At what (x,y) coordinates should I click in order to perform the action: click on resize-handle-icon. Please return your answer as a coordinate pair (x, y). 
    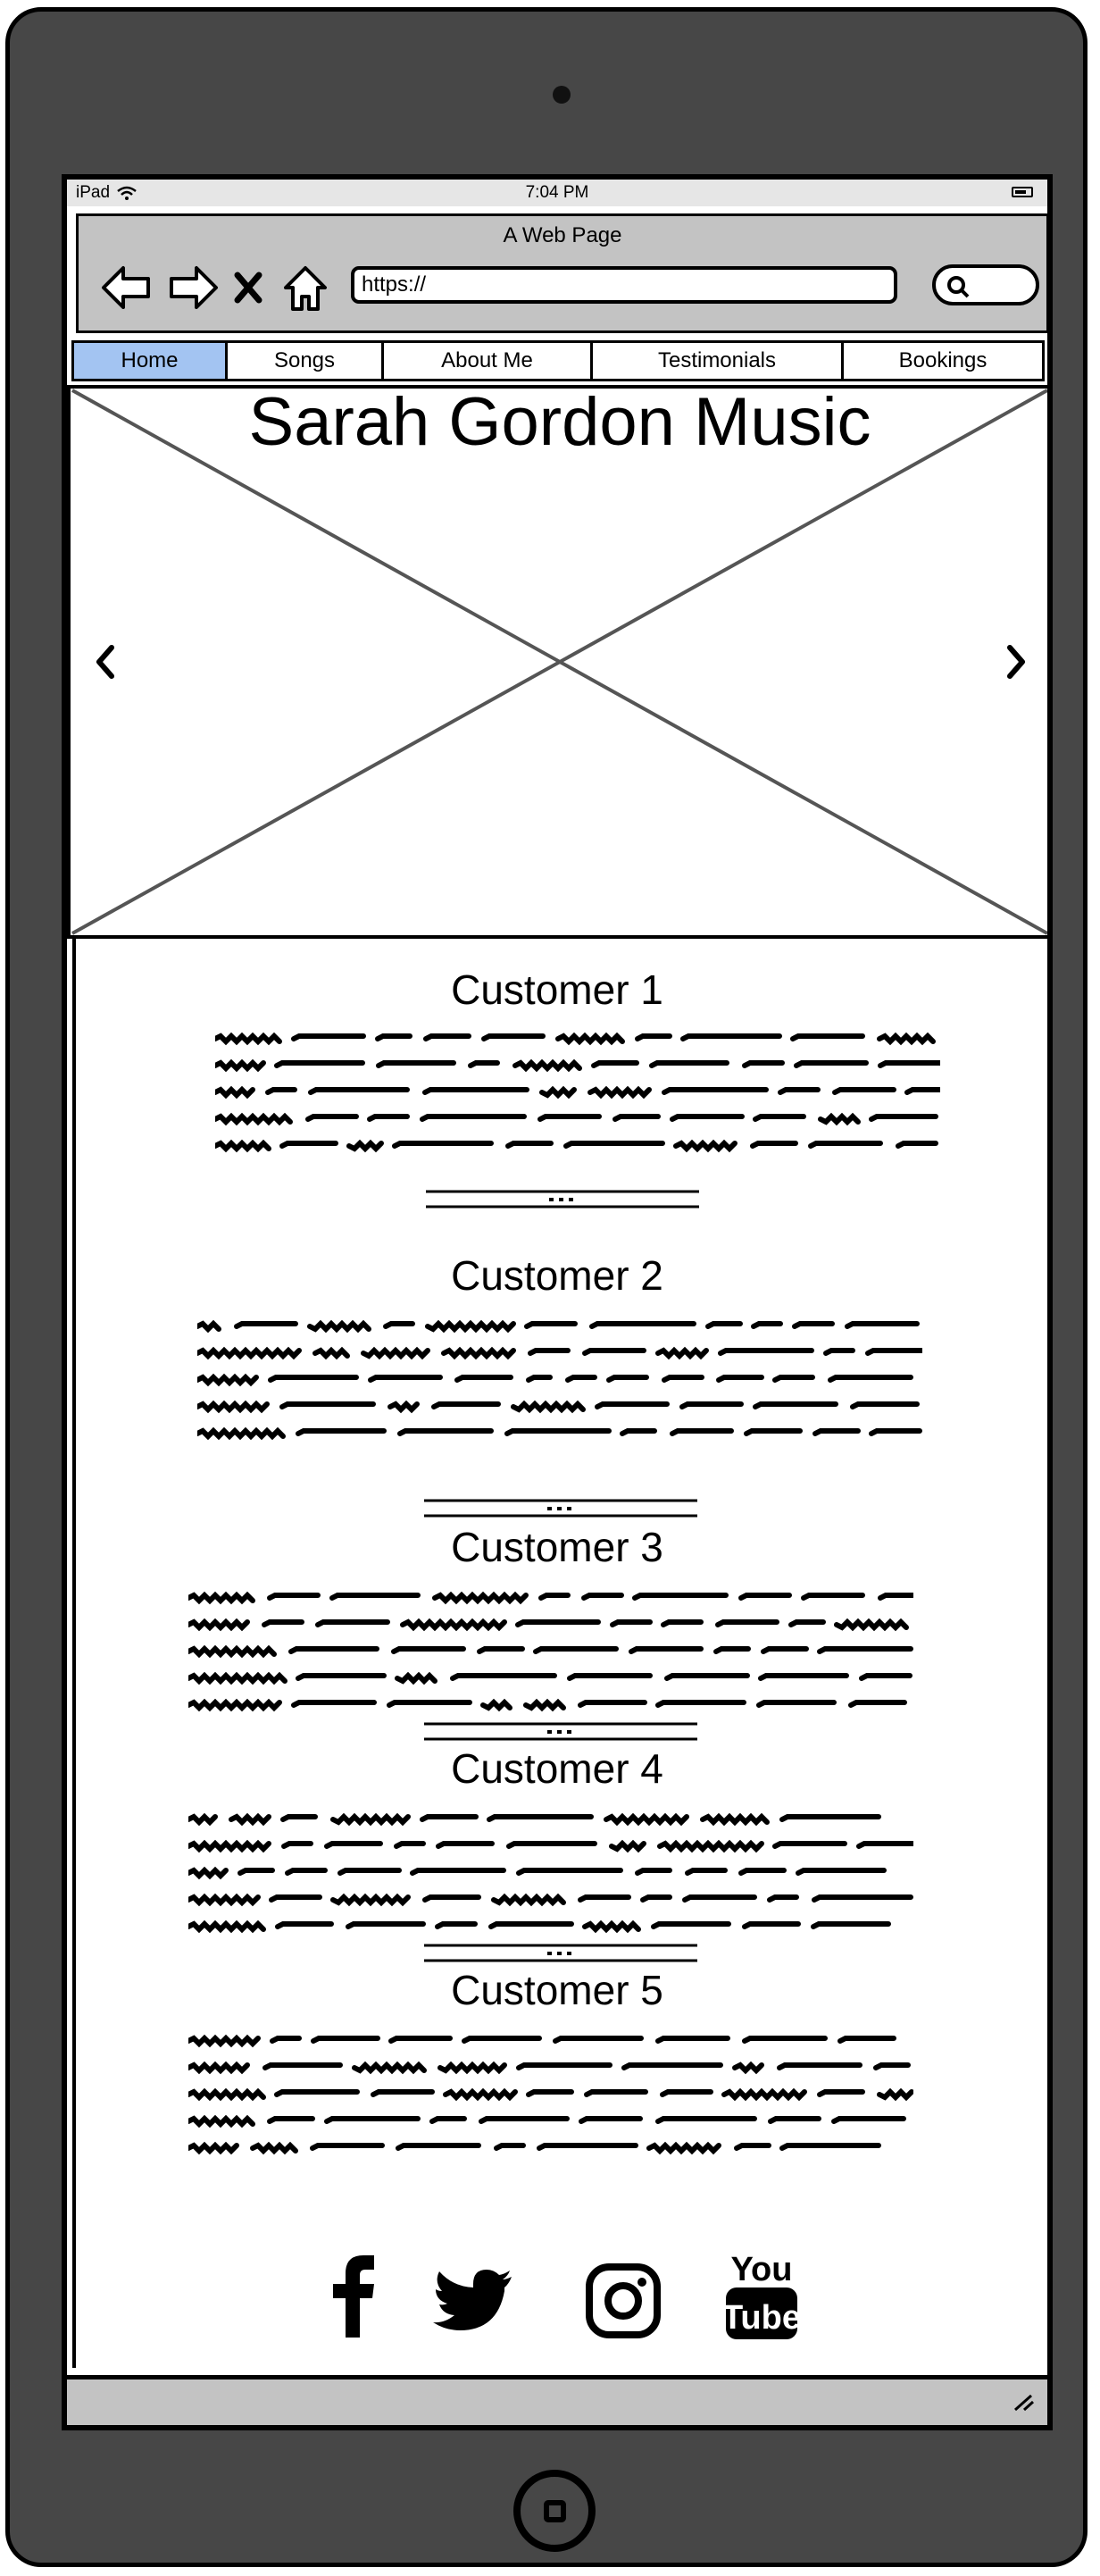
    Looking at the image, I should click on (1024, 2402).